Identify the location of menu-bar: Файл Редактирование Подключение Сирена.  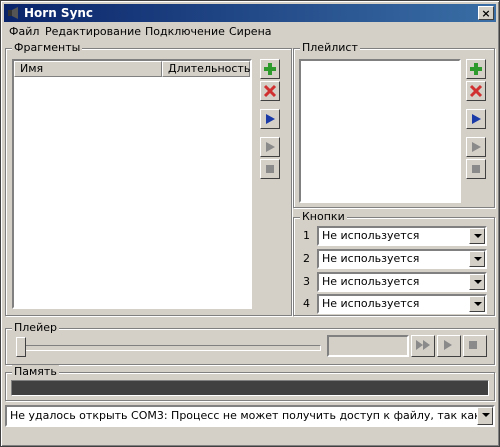
(250, 32).